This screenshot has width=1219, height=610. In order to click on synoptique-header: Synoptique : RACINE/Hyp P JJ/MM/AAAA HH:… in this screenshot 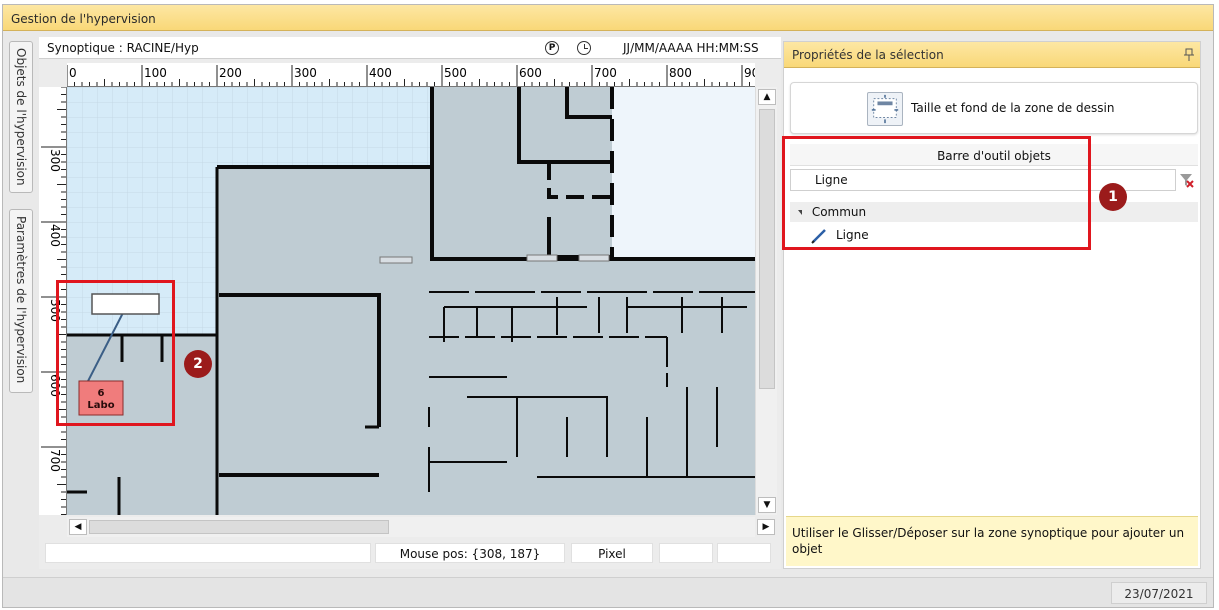, I will do `click(410, 48)`.